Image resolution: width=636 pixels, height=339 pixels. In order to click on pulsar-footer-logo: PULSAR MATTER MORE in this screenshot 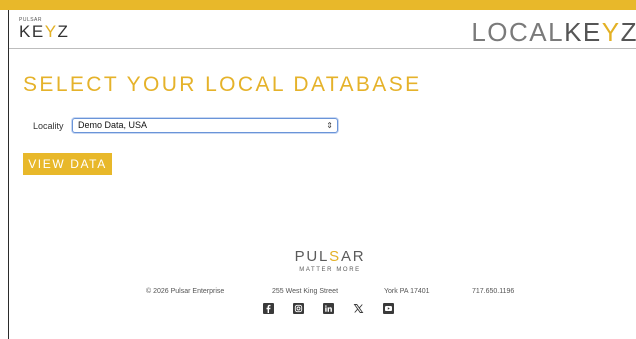, I will do `click(330, 261)`.